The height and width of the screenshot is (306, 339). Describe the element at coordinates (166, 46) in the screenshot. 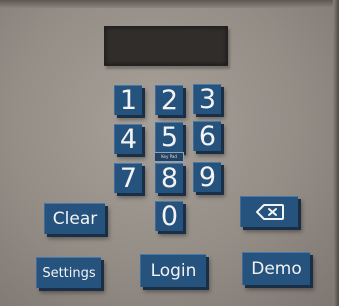

I see `code-display` at that location.